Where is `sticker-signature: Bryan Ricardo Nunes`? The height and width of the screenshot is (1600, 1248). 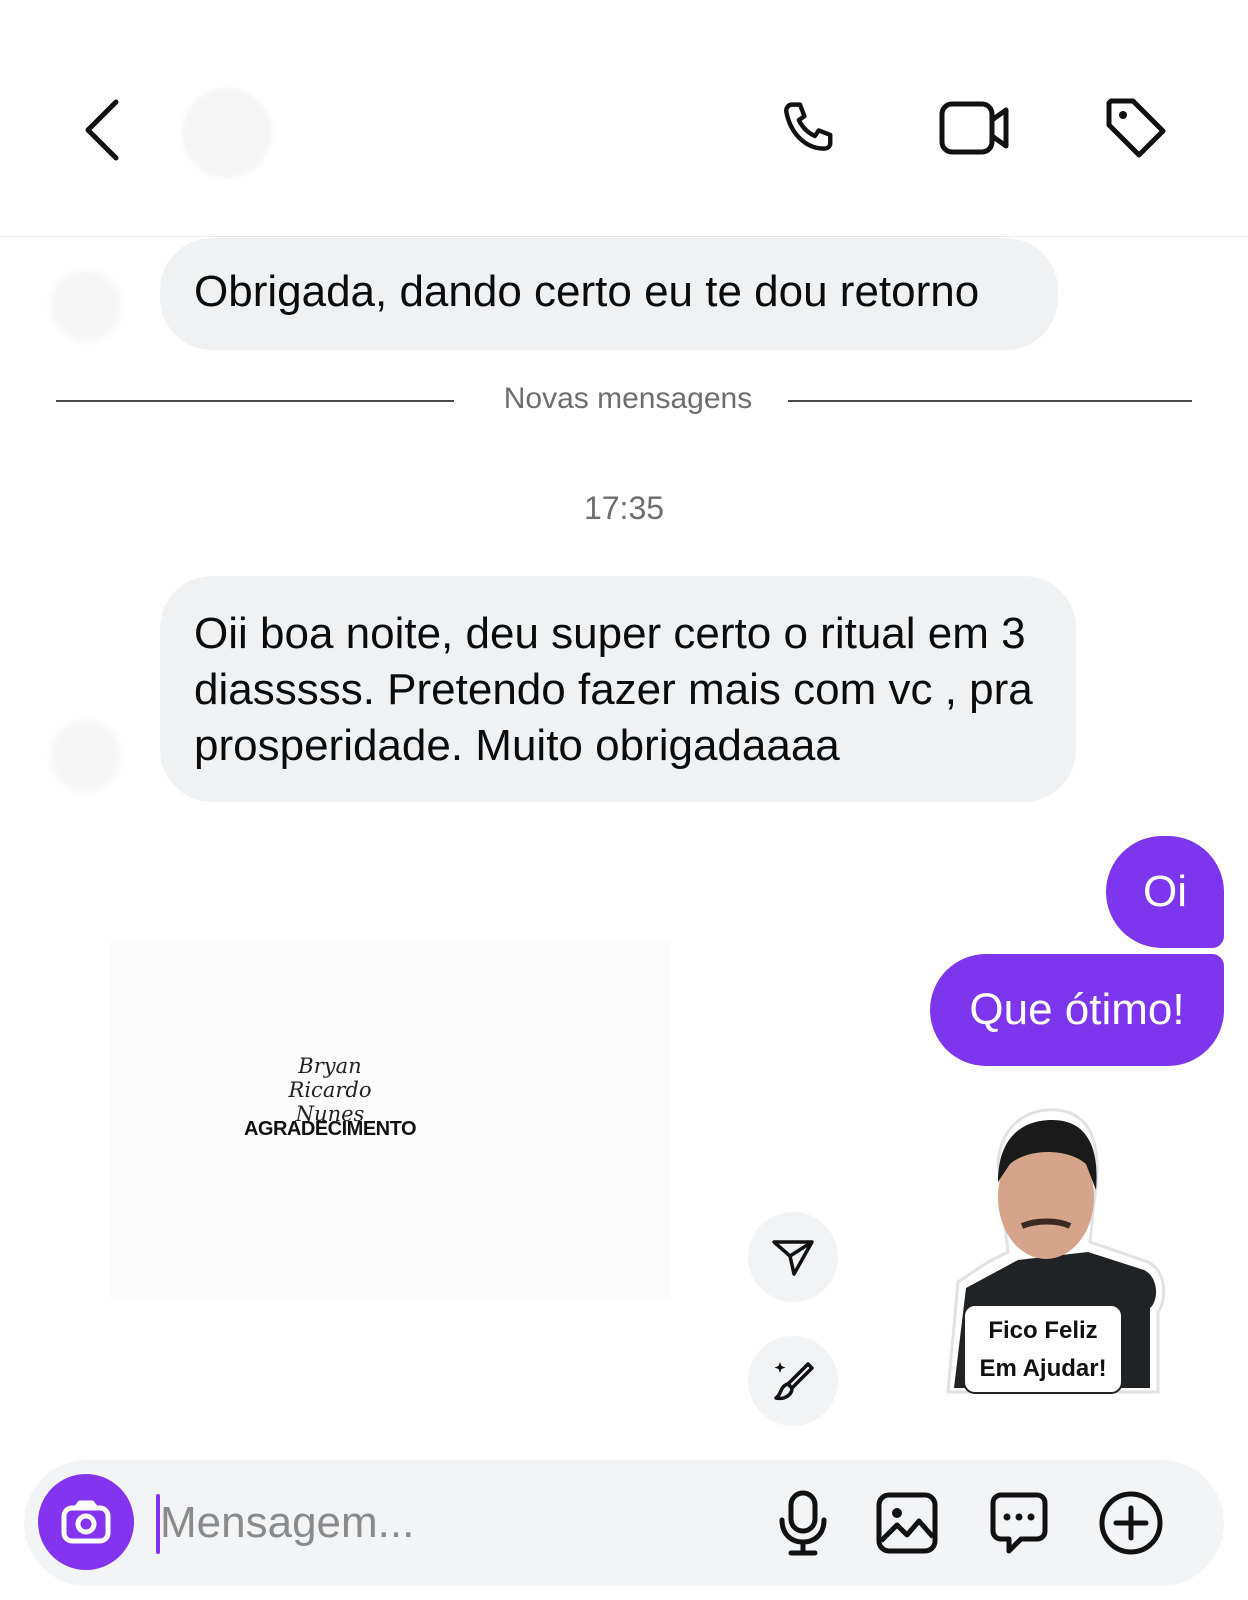
sticker-signature: Bryan Ricardo Nunes is located at coordinates (330, 1090).